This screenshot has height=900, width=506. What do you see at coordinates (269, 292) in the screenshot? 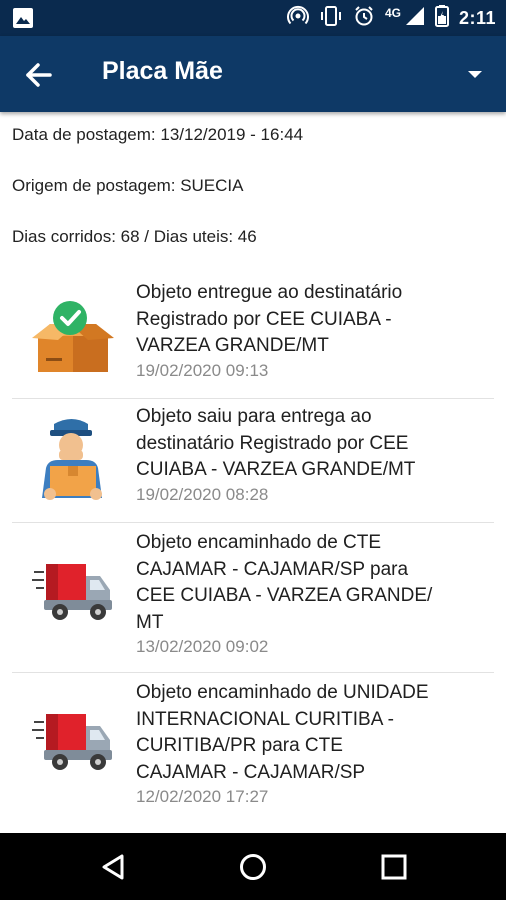
I see `event-line: Objeto entregue ao destinatário` at bounding box center [269, 292].